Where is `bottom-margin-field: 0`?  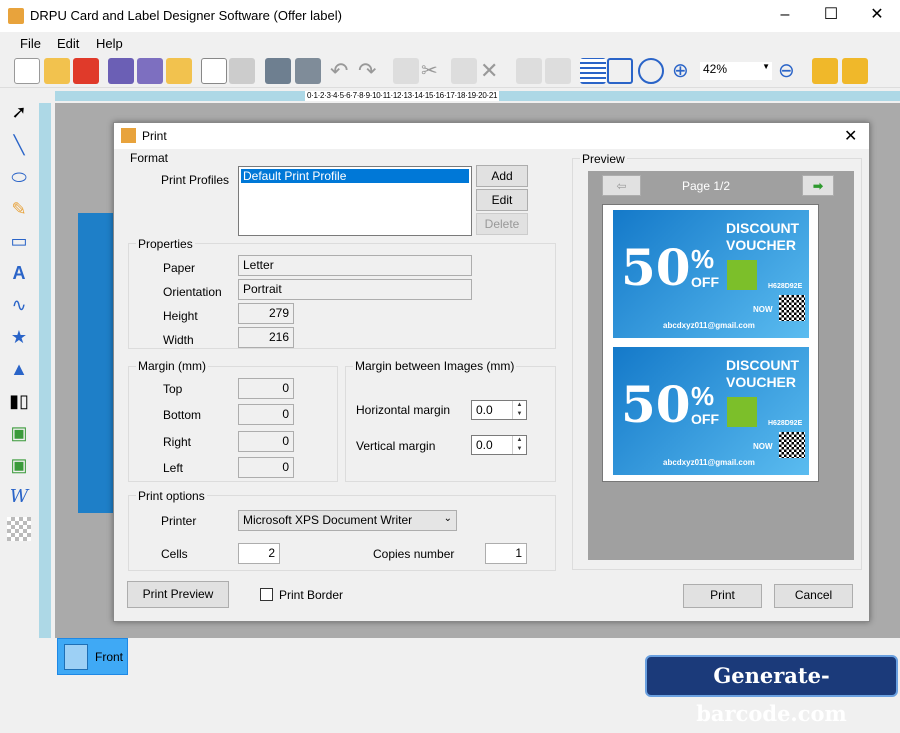 bottom-margin-field: 0 is located at coordinates (266, 414).